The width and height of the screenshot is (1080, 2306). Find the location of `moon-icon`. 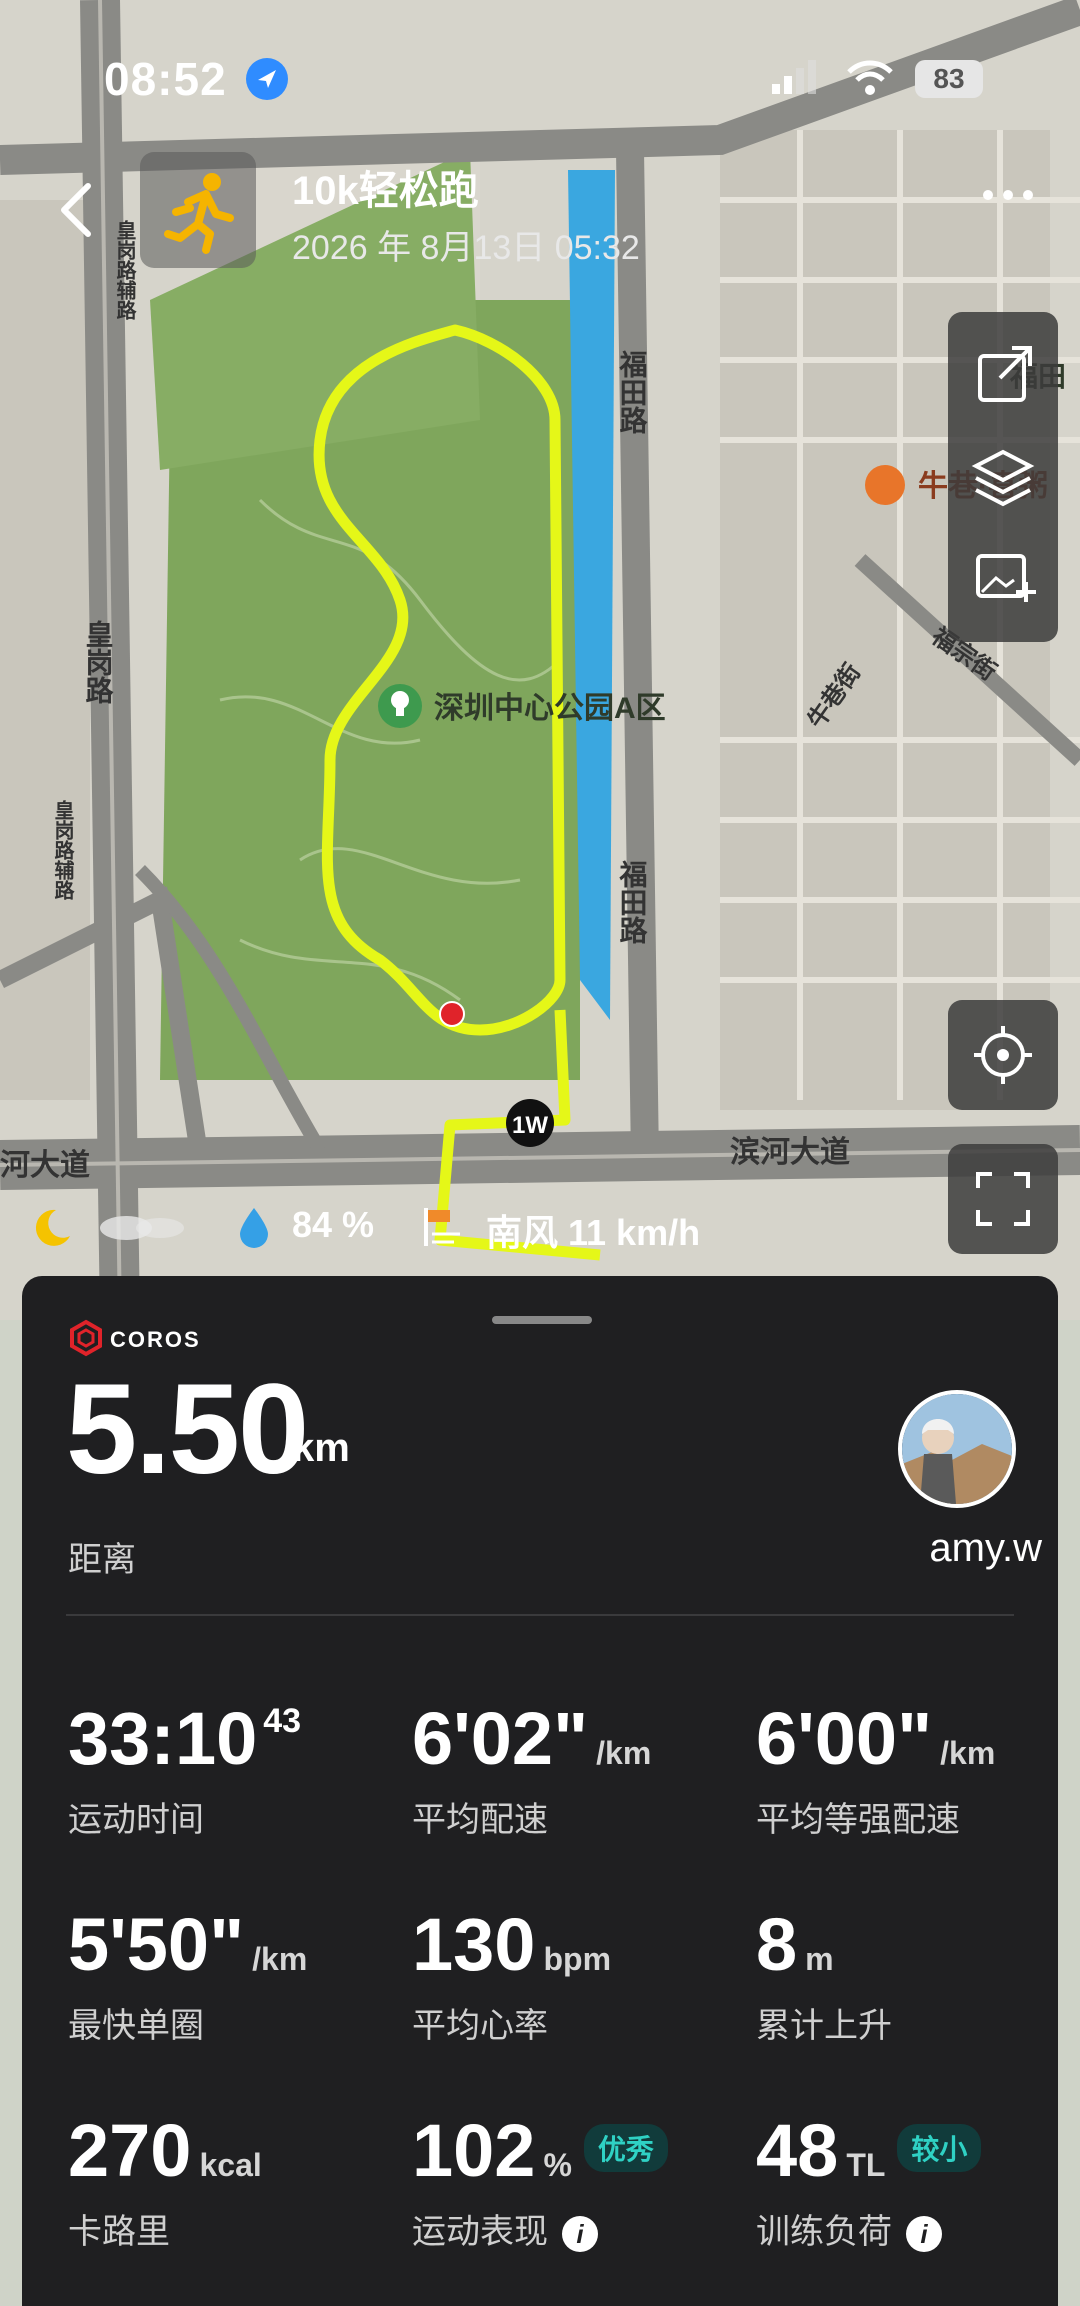

moon-icon is located at coordinates (50, 1232).